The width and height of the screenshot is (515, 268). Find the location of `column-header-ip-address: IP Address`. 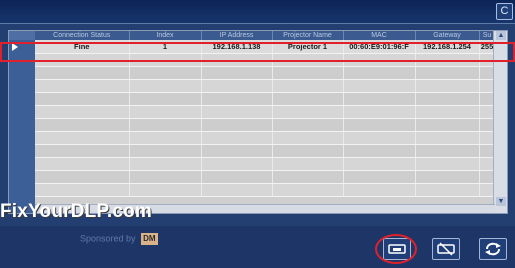

column-header-ip-address: IP Address is located at coordinates (237, 35).